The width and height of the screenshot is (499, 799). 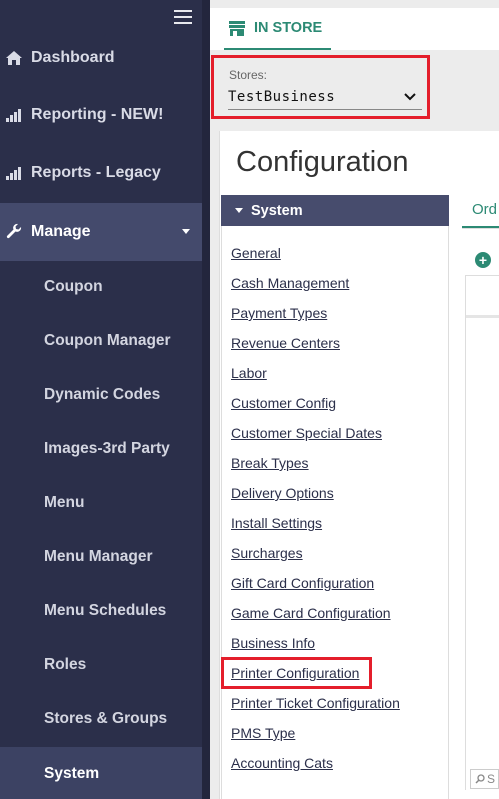 What do you see at coordinates (296, 673) in the screenshot?
I see `printer-config-highlight` at bounding box center [296, 673].